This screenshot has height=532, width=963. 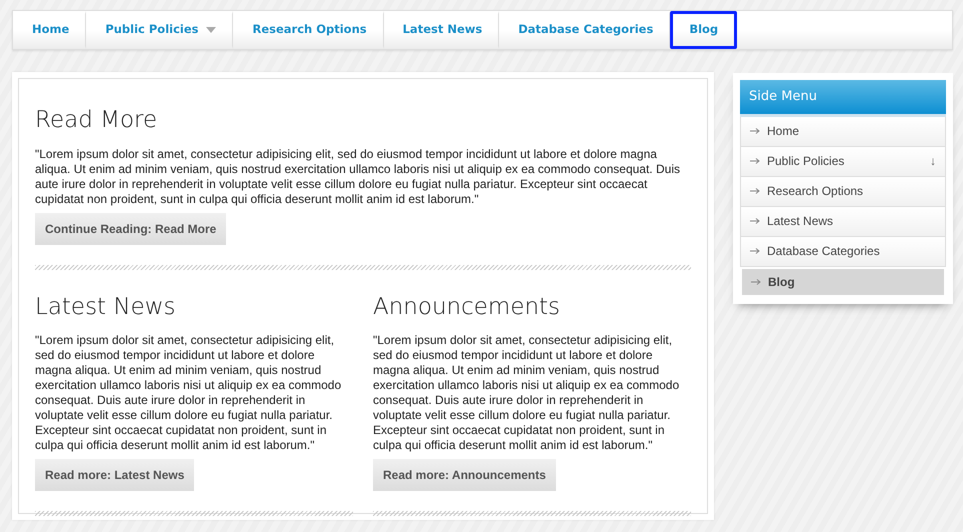 I want to click on nav-tab: Public Policies, so click(x=160, y=30).